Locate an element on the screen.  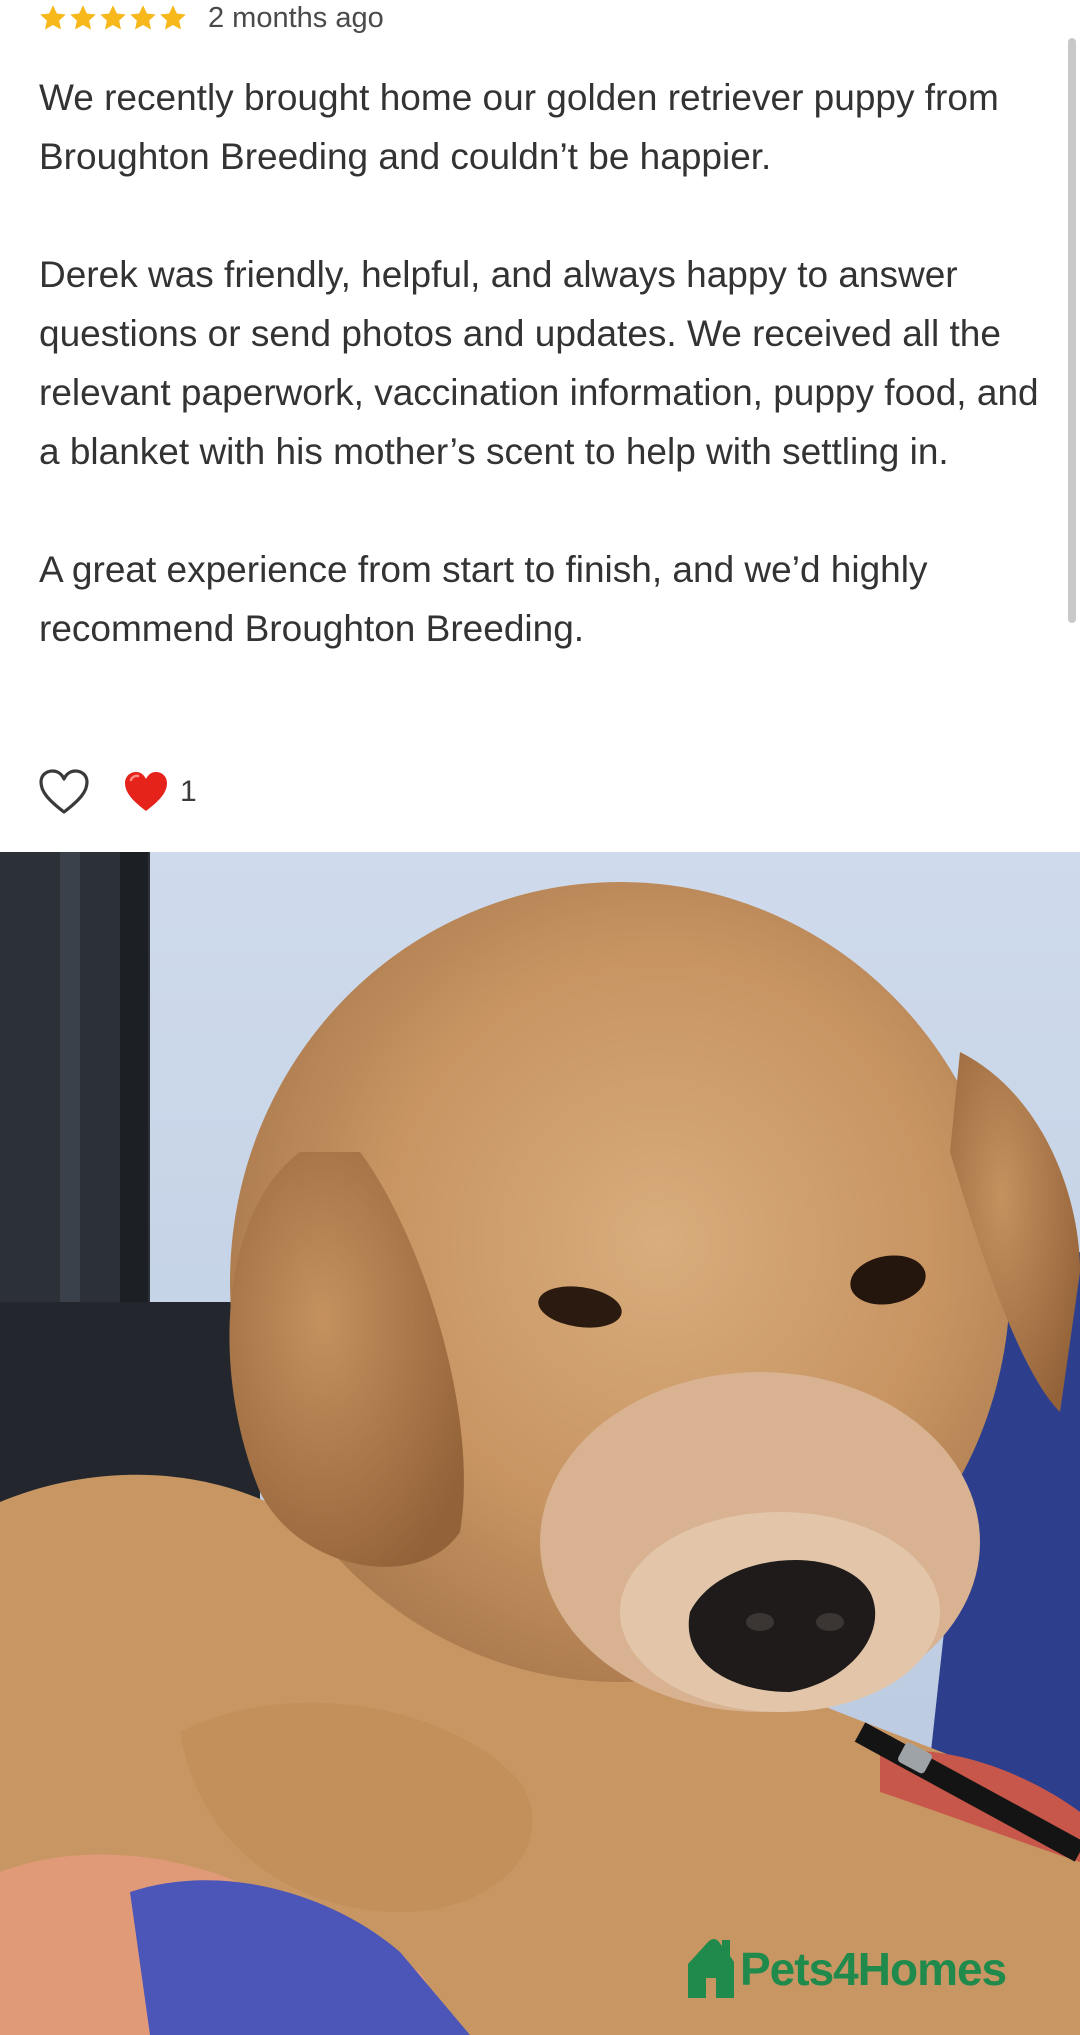
like-button is located at coordinates (64, 792).